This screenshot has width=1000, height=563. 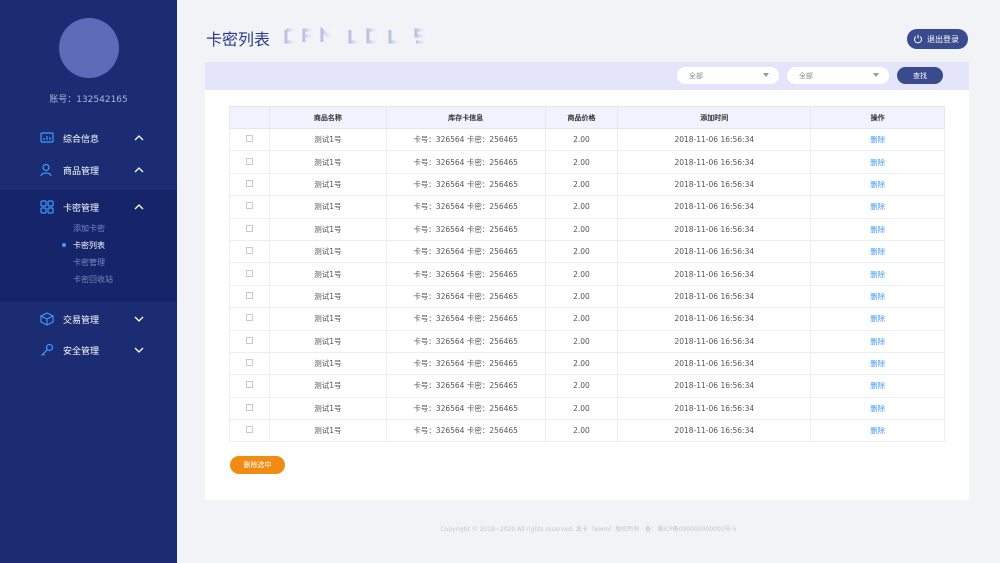 I want to click on avatar, so click(x=89, y=48).